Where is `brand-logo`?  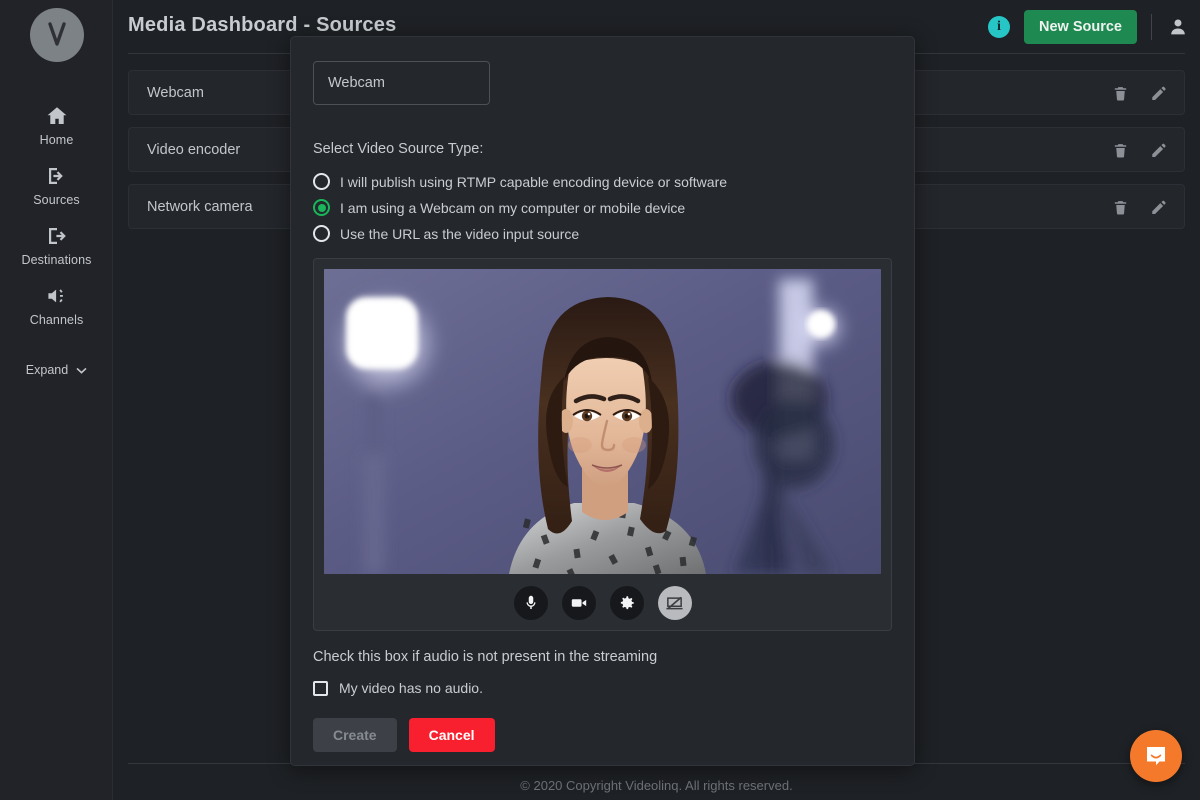
brand-logo is located at coordinates (56, 35).